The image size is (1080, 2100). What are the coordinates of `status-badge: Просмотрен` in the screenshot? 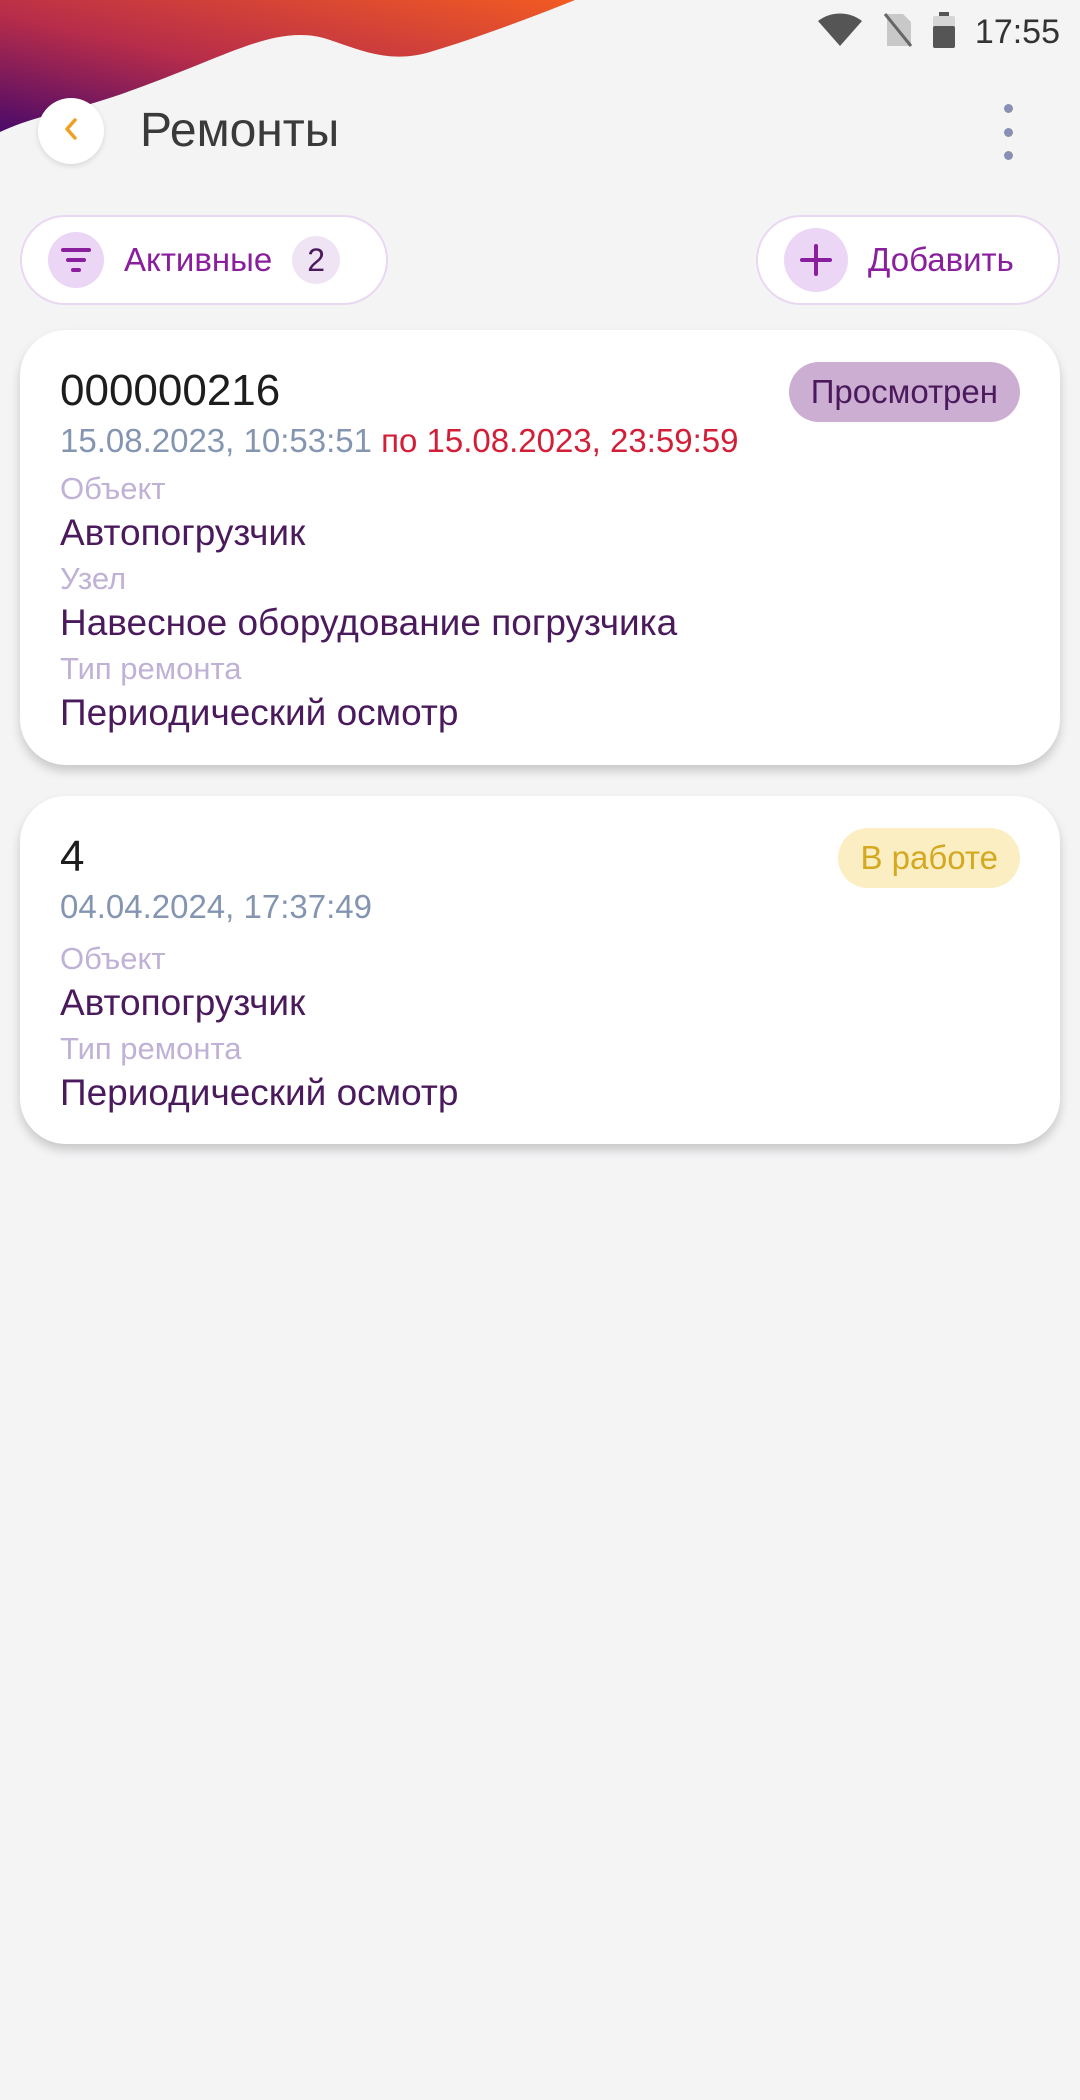 It's located at (904, 392).